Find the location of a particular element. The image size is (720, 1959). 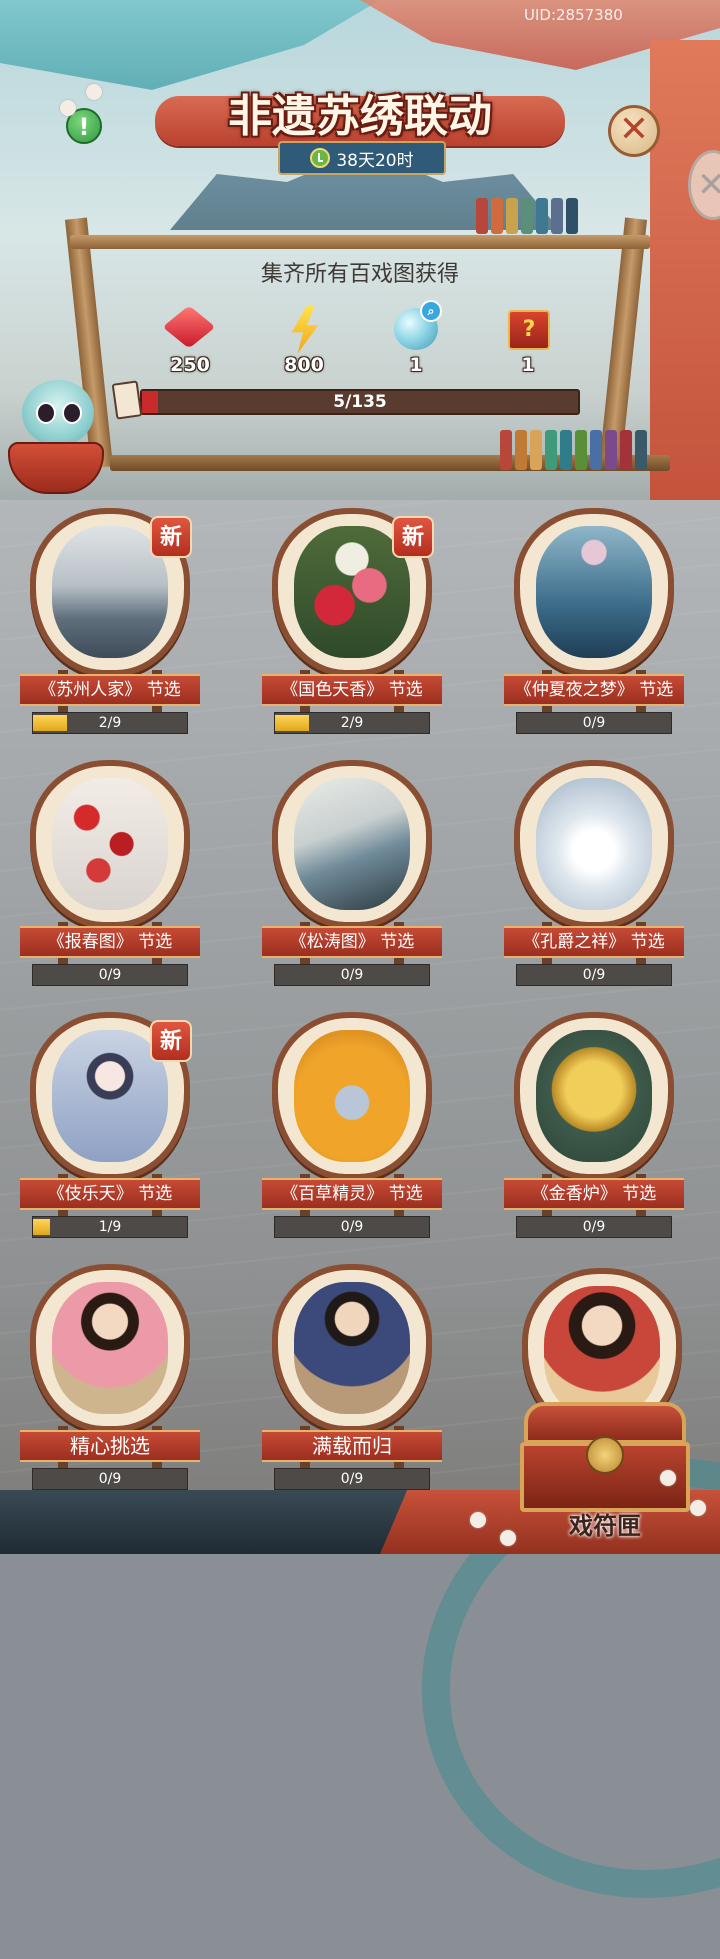

card-title: 满载而归 is located at coordinates (352, 1446).